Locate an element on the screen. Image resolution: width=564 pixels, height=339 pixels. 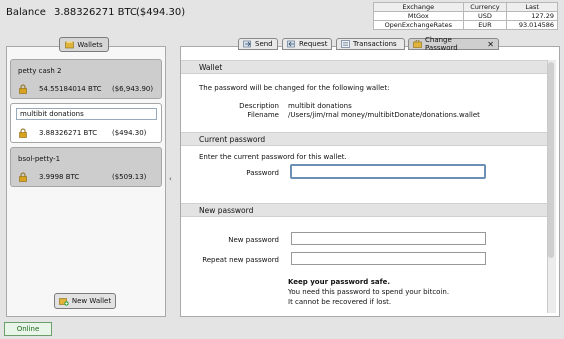
change-password-icon is located at coordinates (417, 44).